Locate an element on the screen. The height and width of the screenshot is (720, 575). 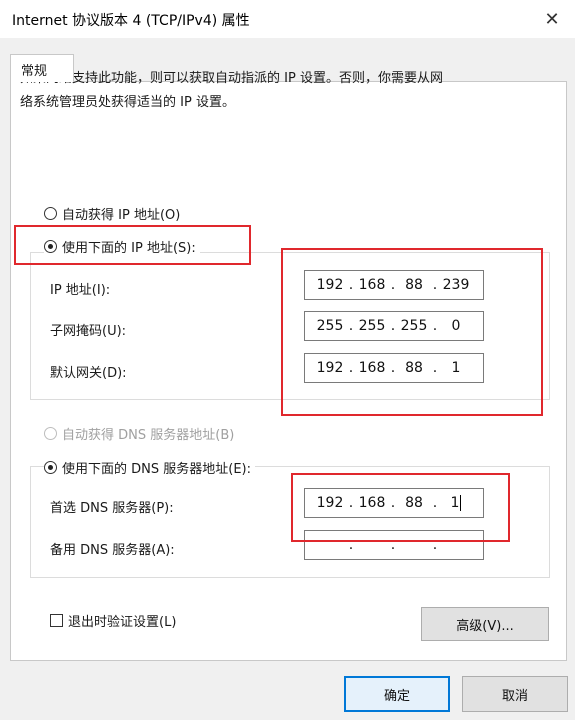
ip-address-label: IP 地址(I): is located at coordinates (80, 290).